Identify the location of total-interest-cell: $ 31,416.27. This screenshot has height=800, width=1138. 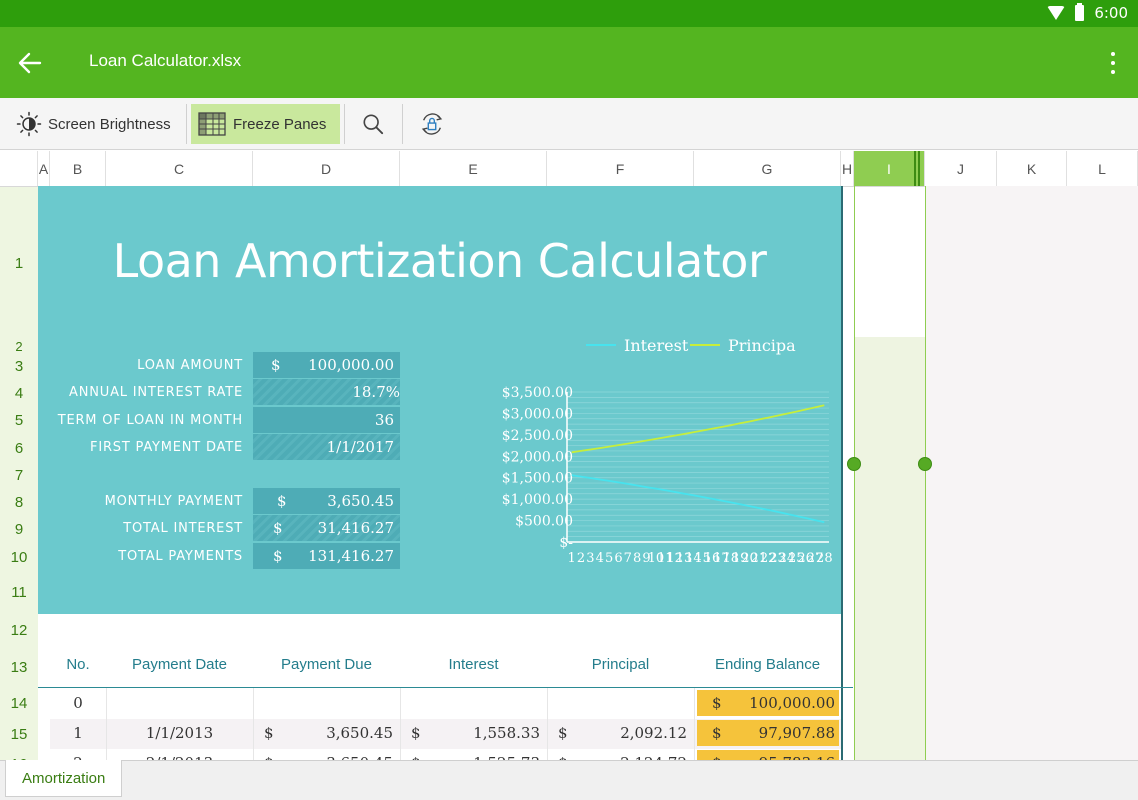
(326, 528).